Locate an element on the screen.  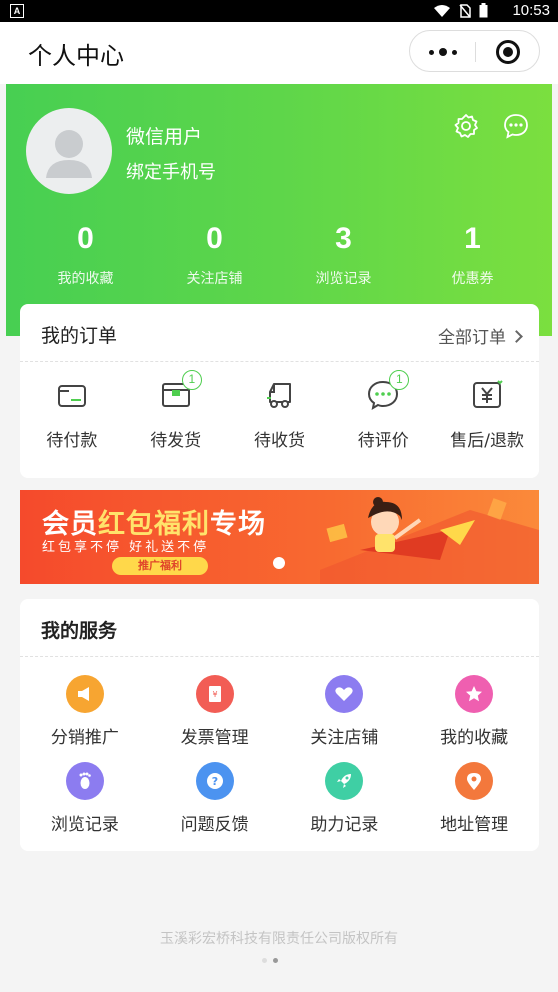
service-distribution: 分销推广 is located at coordinates (85, 718).